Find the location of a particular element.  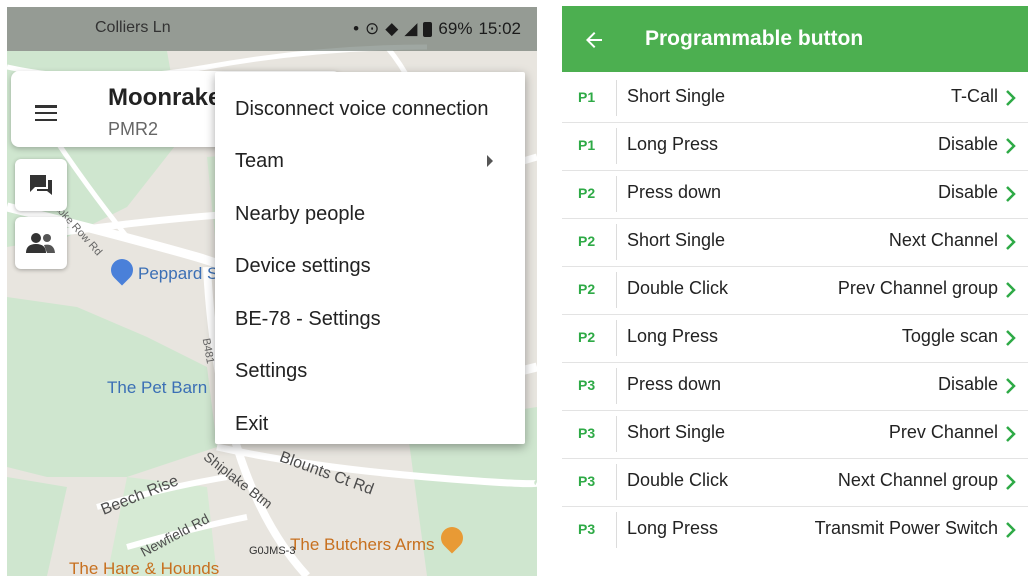

list-row: P2 Double Click Prev Channel group is located at coordinates (795, 290).